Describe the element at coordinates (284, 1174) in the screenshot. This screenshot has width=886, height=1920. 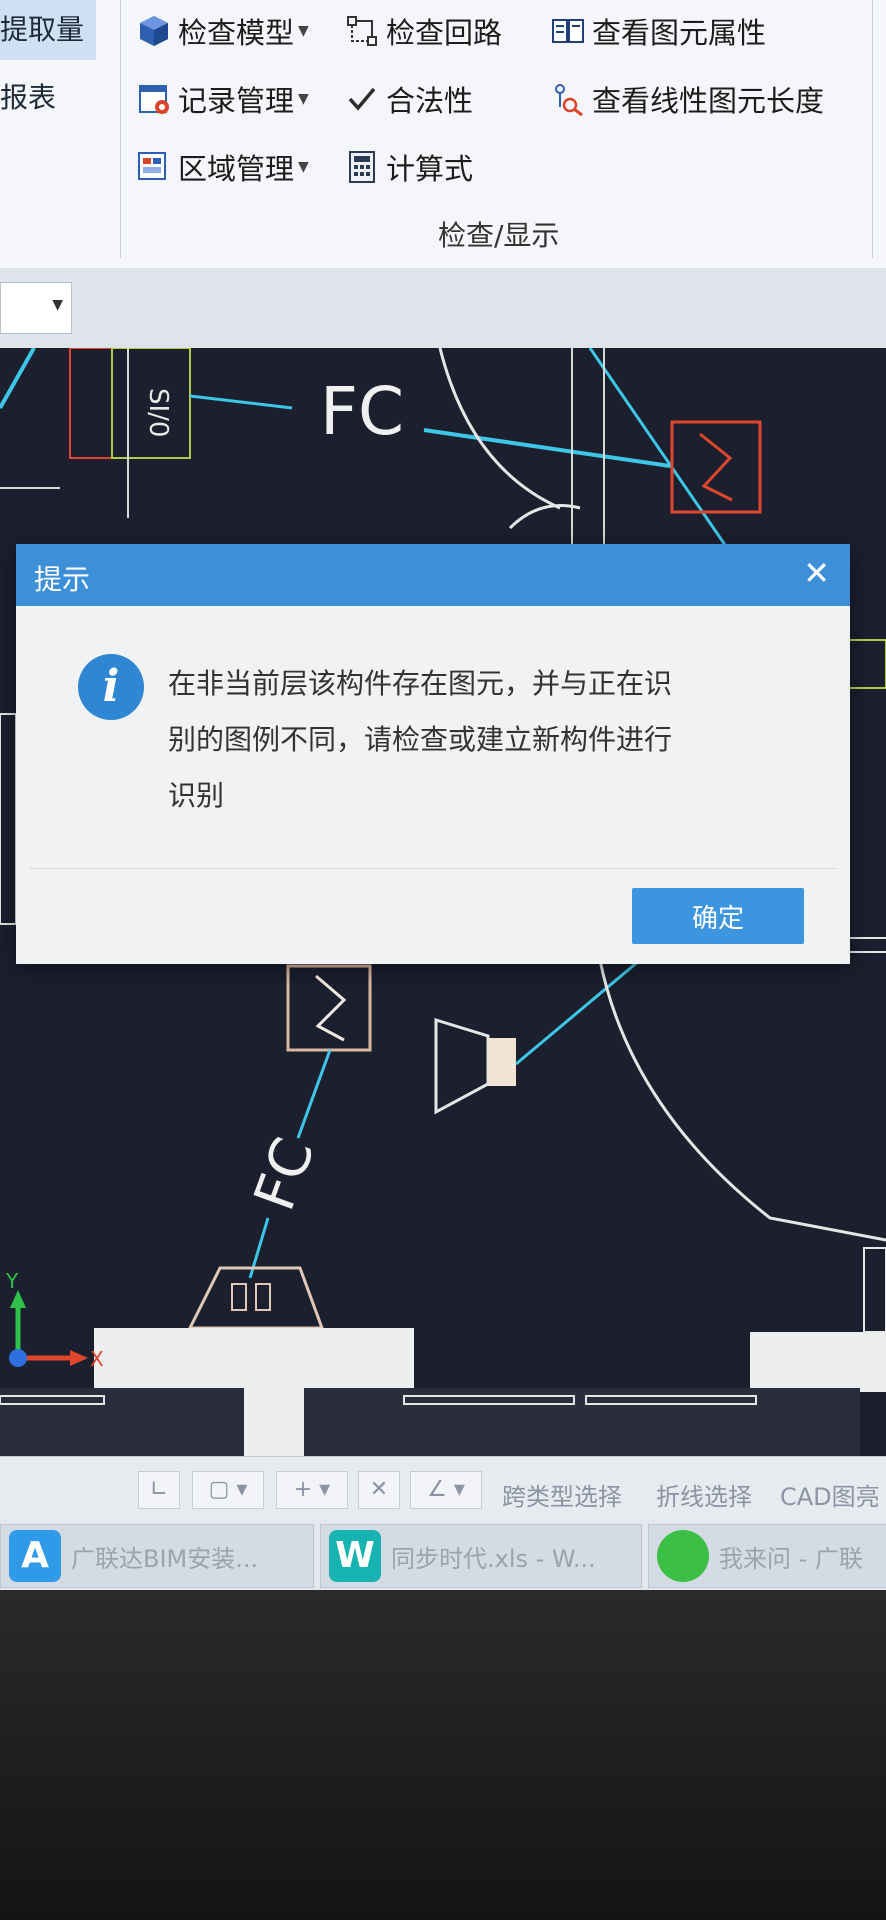
I see `fc-label-bottom: FC` at that location.